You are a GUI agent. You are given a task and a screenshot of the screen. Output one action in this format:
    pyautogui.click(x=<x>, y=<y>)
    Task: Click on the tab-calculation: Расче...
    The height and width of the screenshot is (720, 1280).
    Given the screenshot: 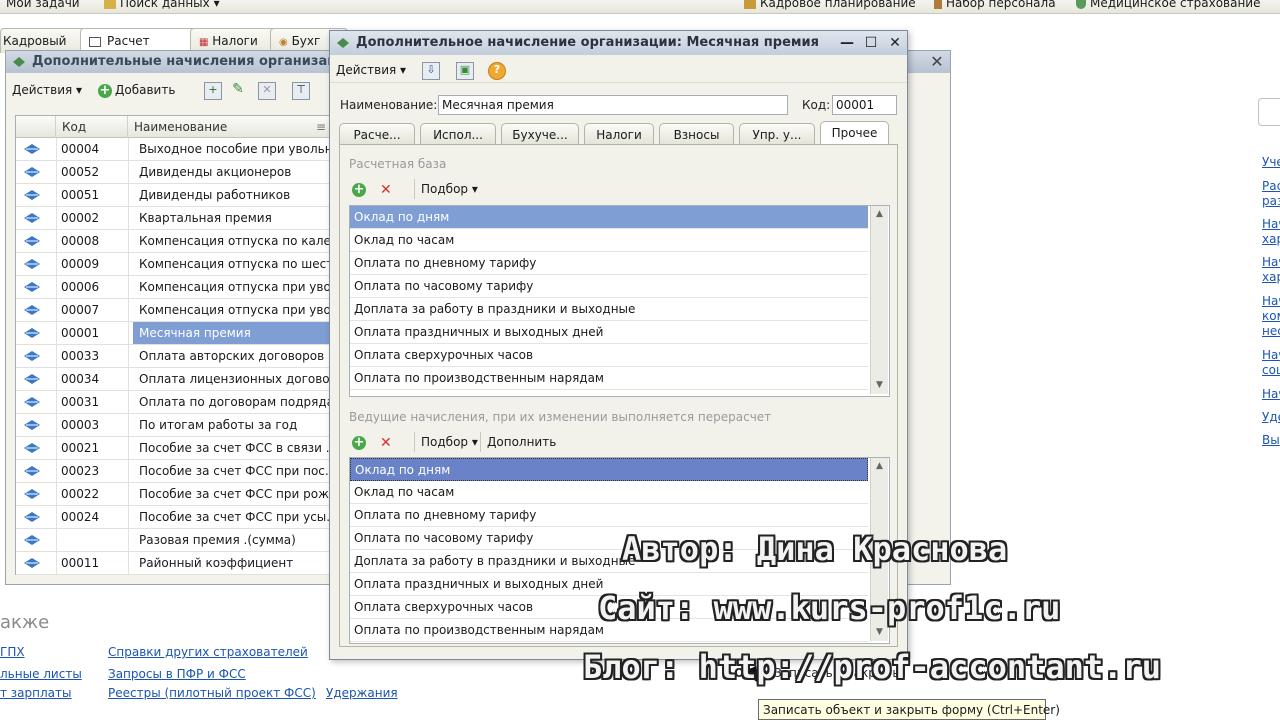 What is the action you would take?
    pyautogui.click(x=377, y=134)
    